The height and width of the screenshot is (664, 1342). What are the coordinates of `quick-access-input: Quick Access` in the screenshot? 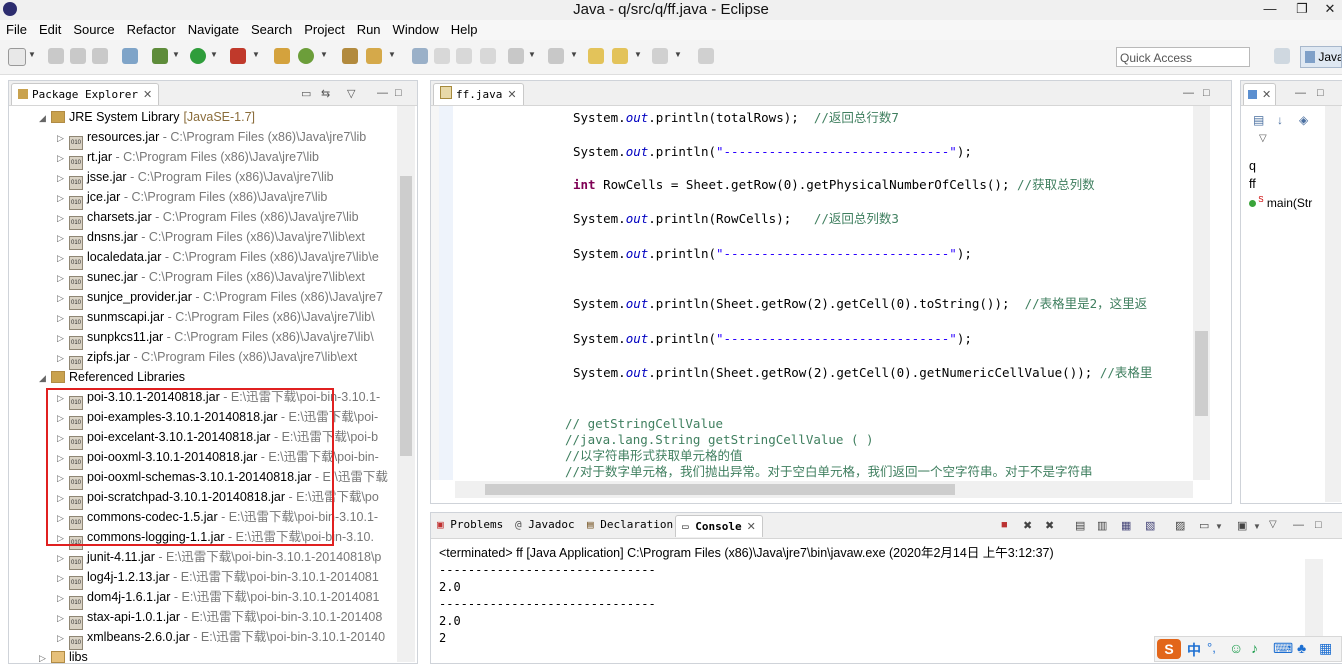 It's located at (1183, 57).